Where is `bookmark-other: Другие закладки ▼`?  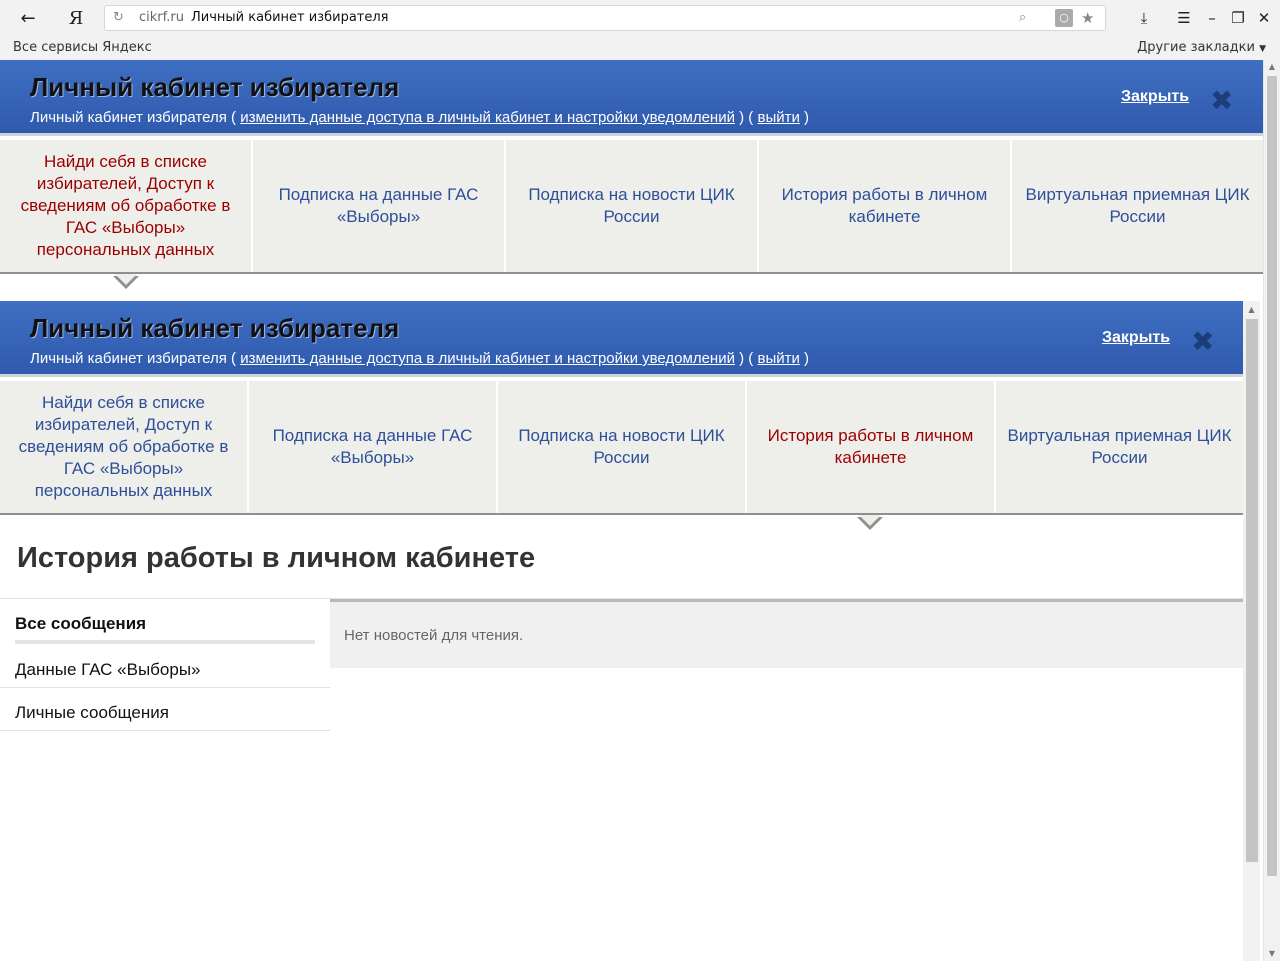
bookmark-other: Другие закладки ▼ is located at coordinates (1201, 47).